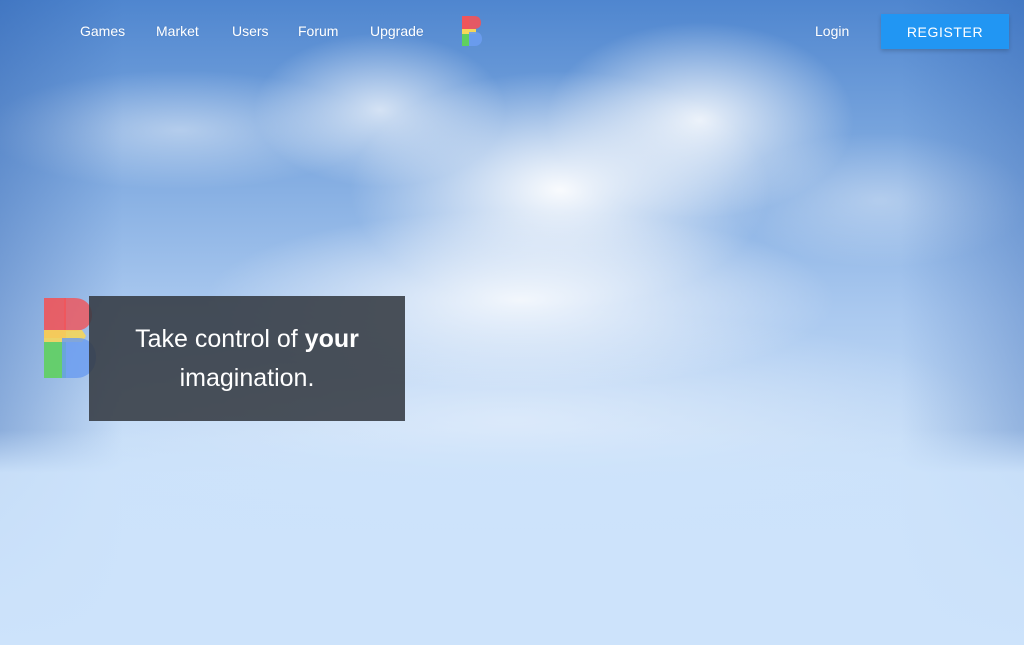 The image size is (1024, 645). I want to click on hero-tagline-card: Take control of your imagination., so click(247, 358).